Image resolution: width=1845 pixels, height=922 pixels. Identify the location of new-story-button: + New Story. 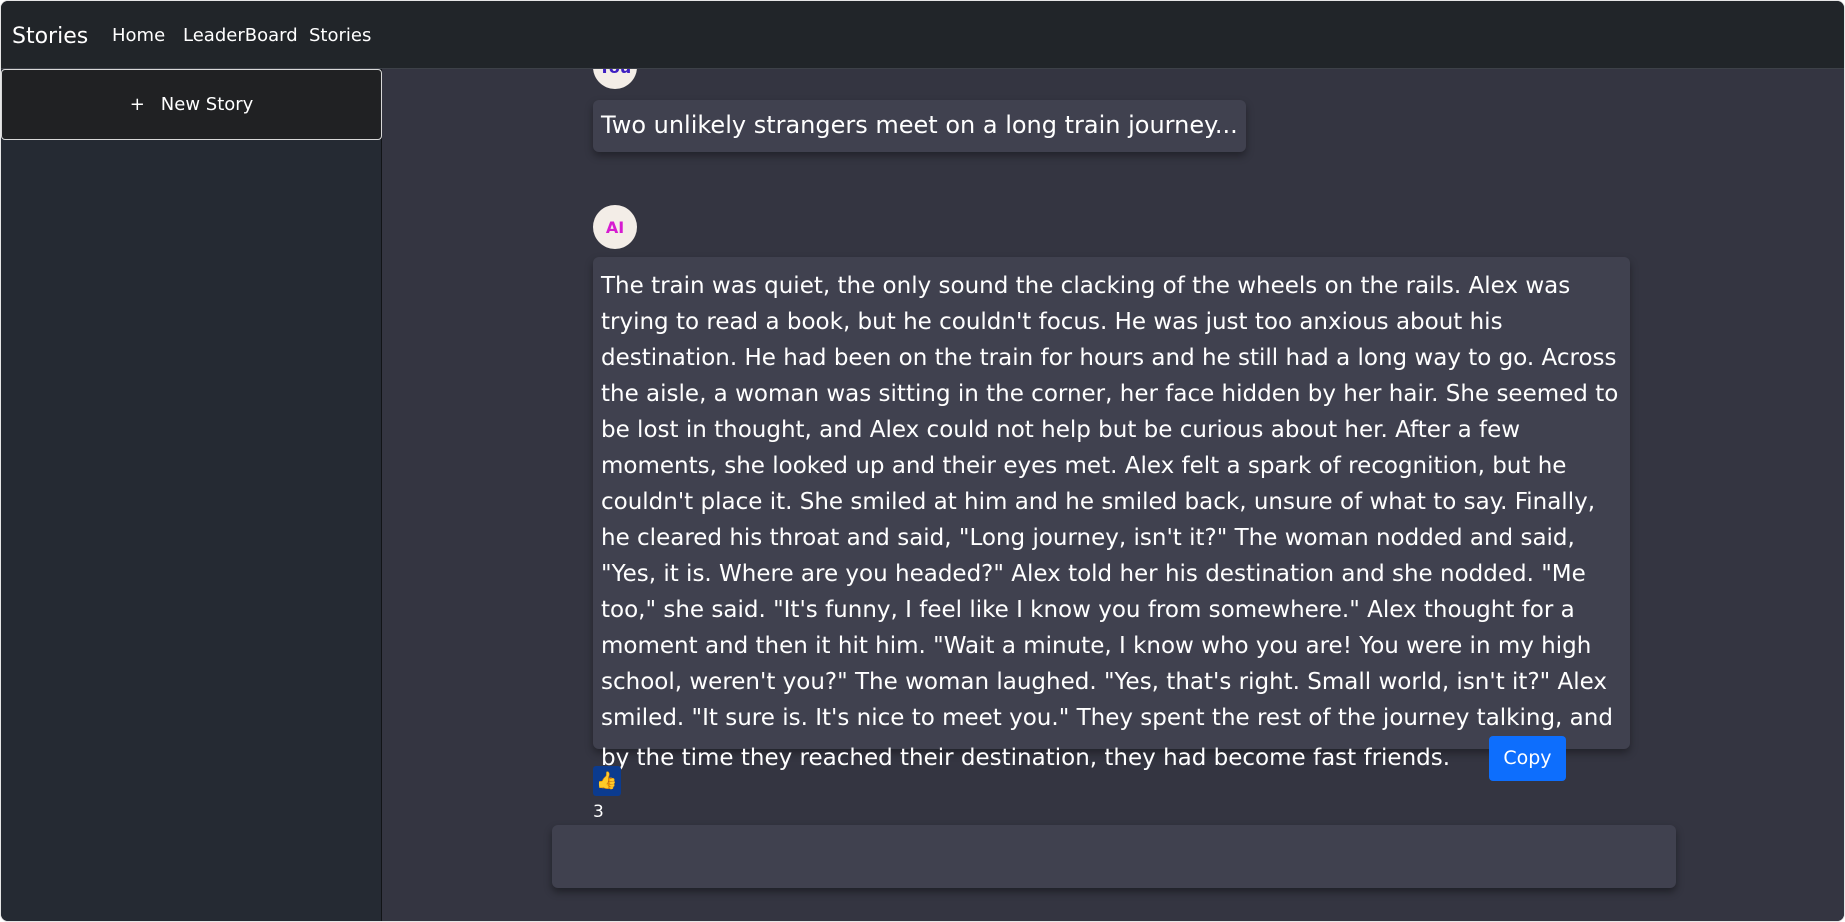
(191, 104).